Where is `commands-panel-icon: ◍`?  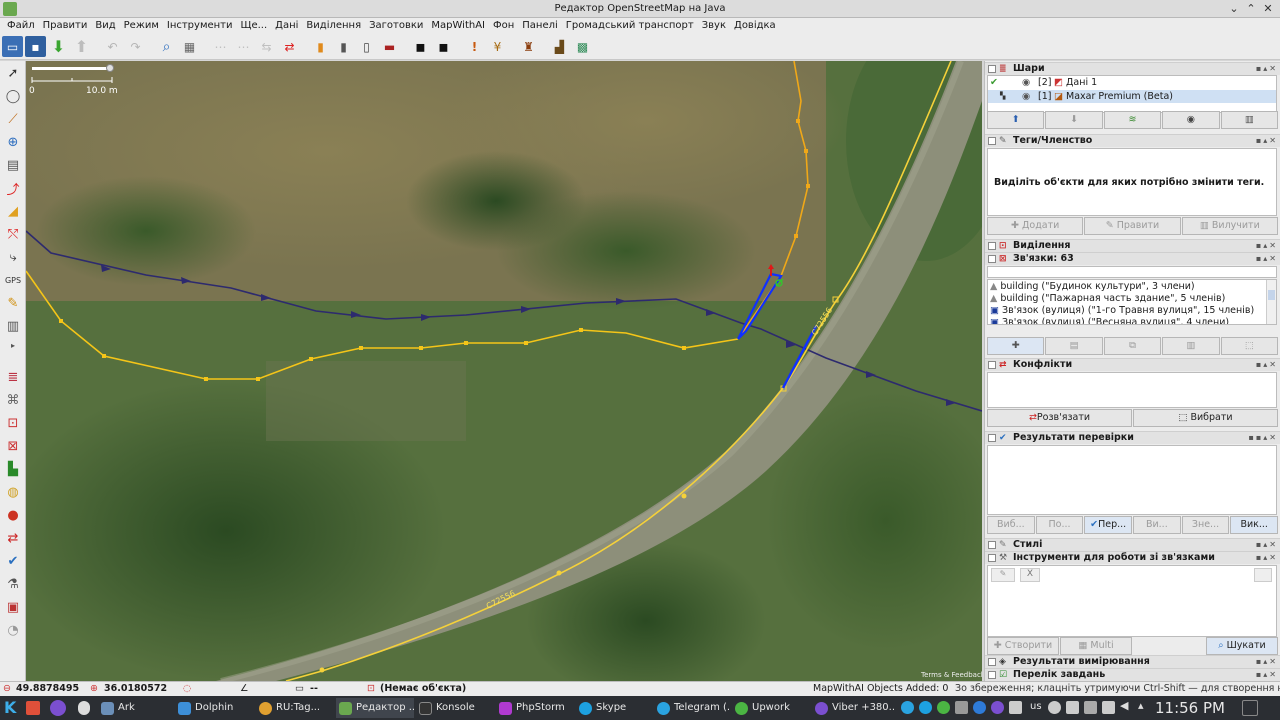 commands-panel-icon: ◍ is located at coordinates (13, 492).